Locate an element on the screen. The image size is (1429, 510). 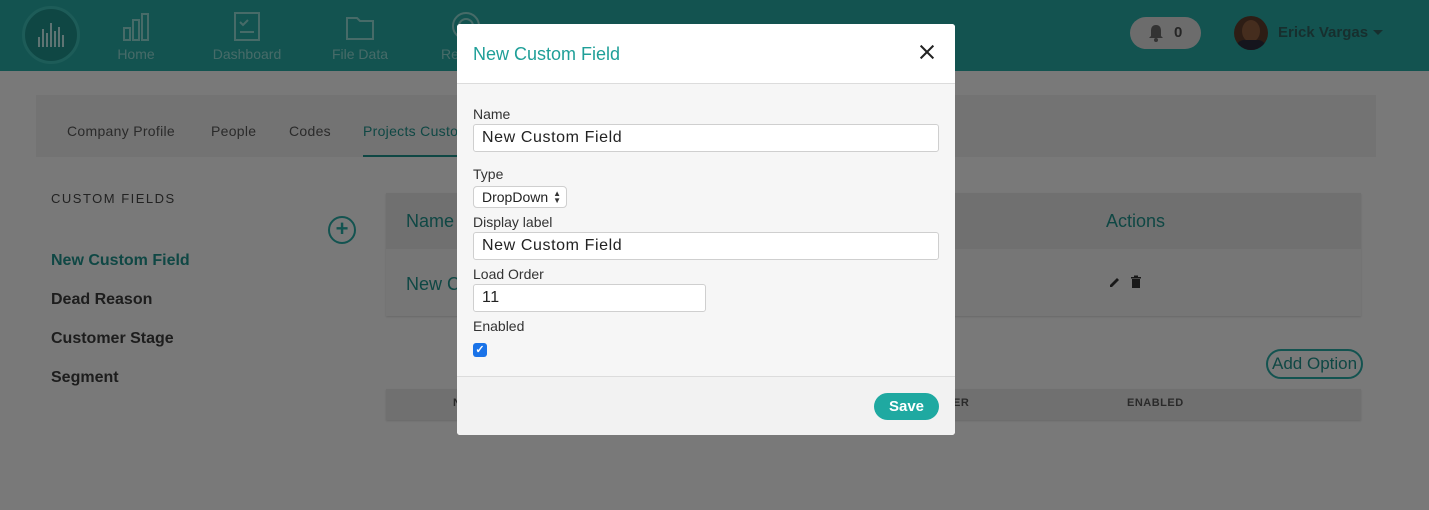
load-order-input: 11 is located at coordinates (589, 298).